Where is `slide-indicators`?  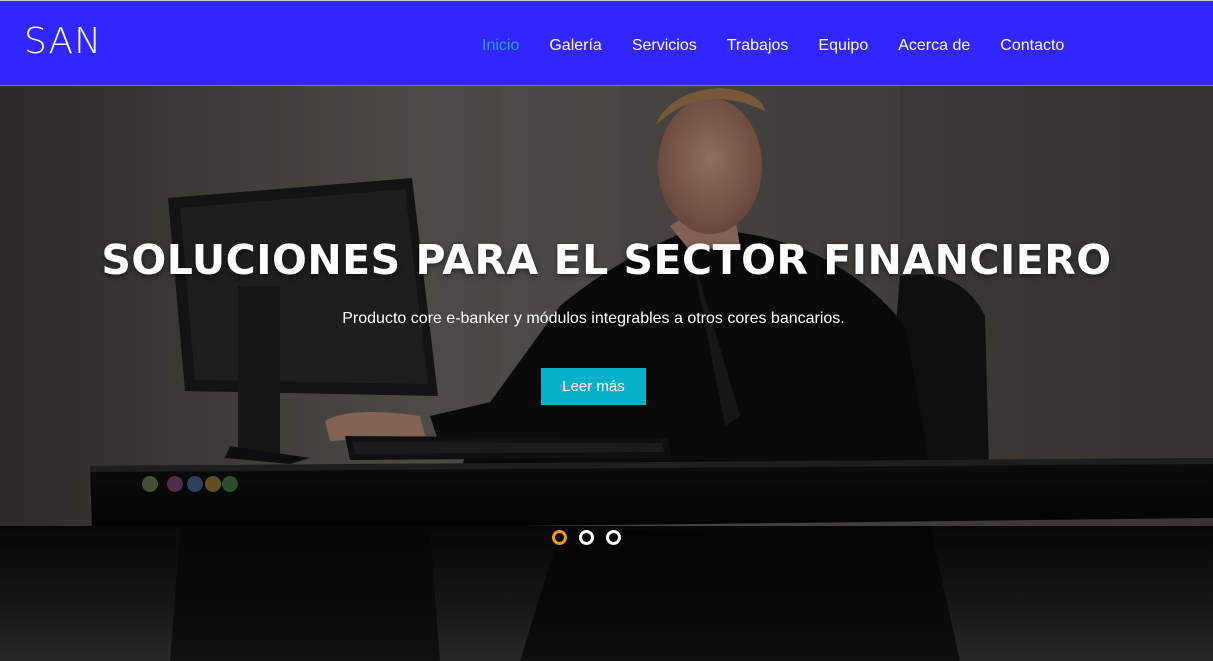 slide-indicators is located at coordinates (586, 537).